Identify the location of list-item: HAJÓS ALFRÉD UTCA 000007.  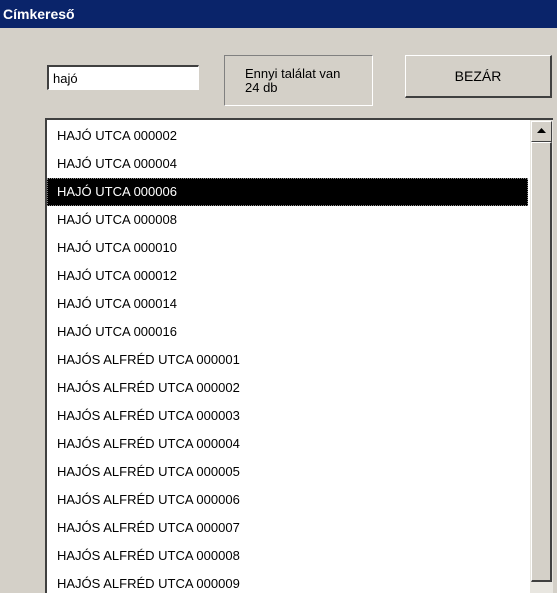
(287, 528).